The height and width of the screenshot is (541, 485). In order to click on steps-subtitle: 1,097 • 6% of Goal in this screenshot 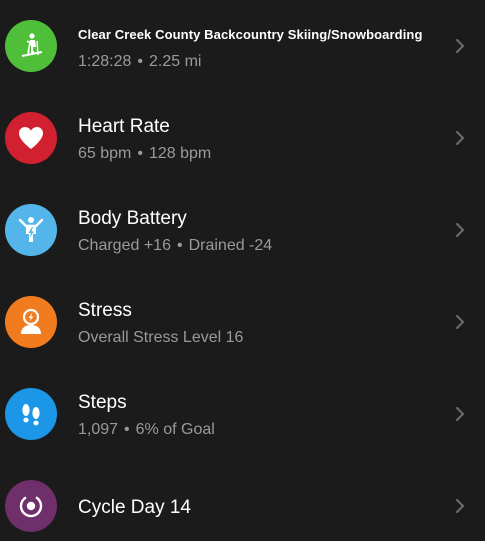, I will do `click(261, 430)`.